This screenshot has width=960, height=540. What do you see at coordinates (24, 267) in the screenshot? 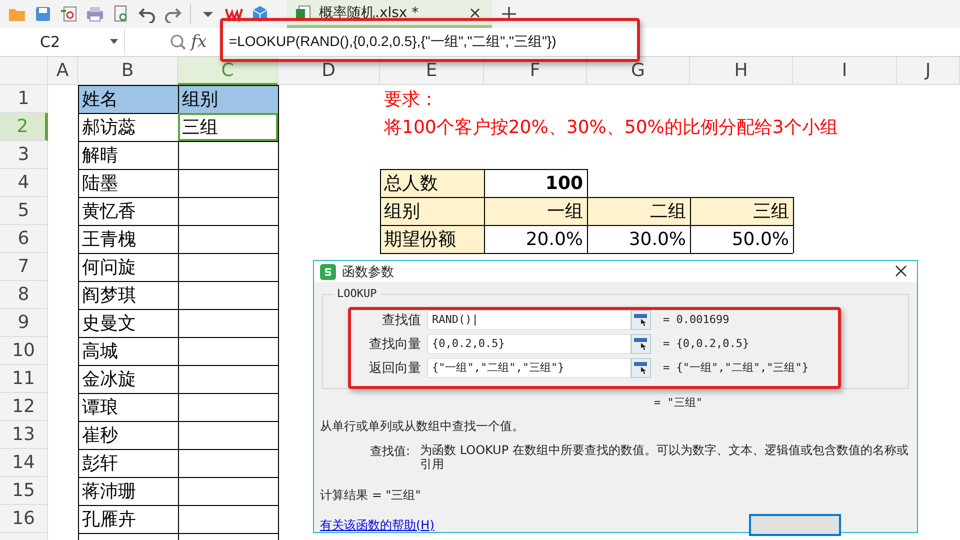
I see `row-header: 7` at bounding box center [24, 267].